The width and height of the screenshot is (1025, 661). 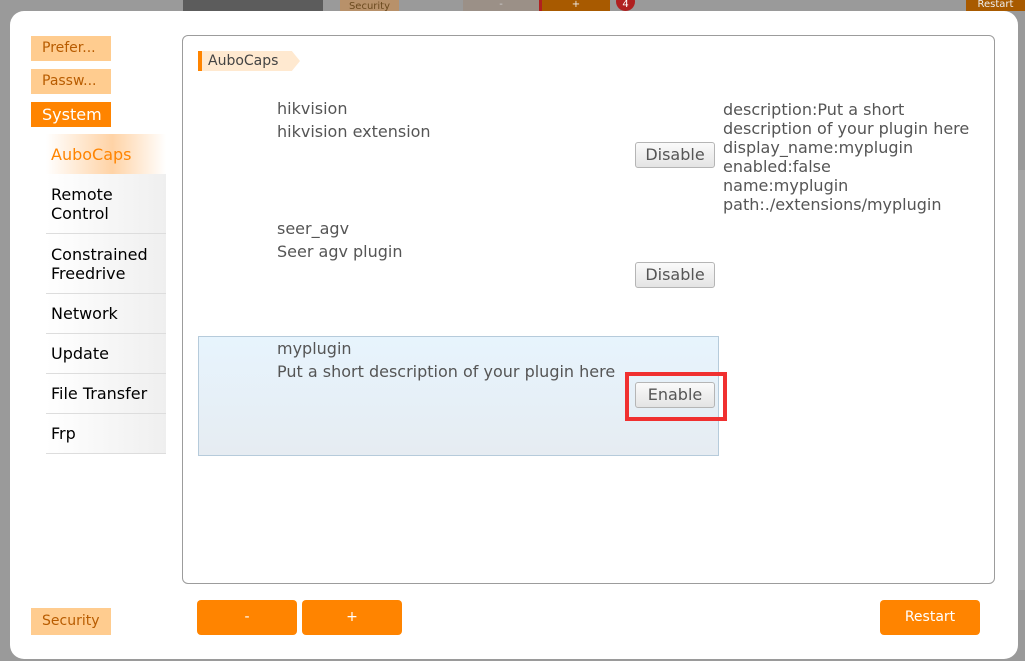 I want to click on sidebar-item-network: Network, so click(x=106, y=314).